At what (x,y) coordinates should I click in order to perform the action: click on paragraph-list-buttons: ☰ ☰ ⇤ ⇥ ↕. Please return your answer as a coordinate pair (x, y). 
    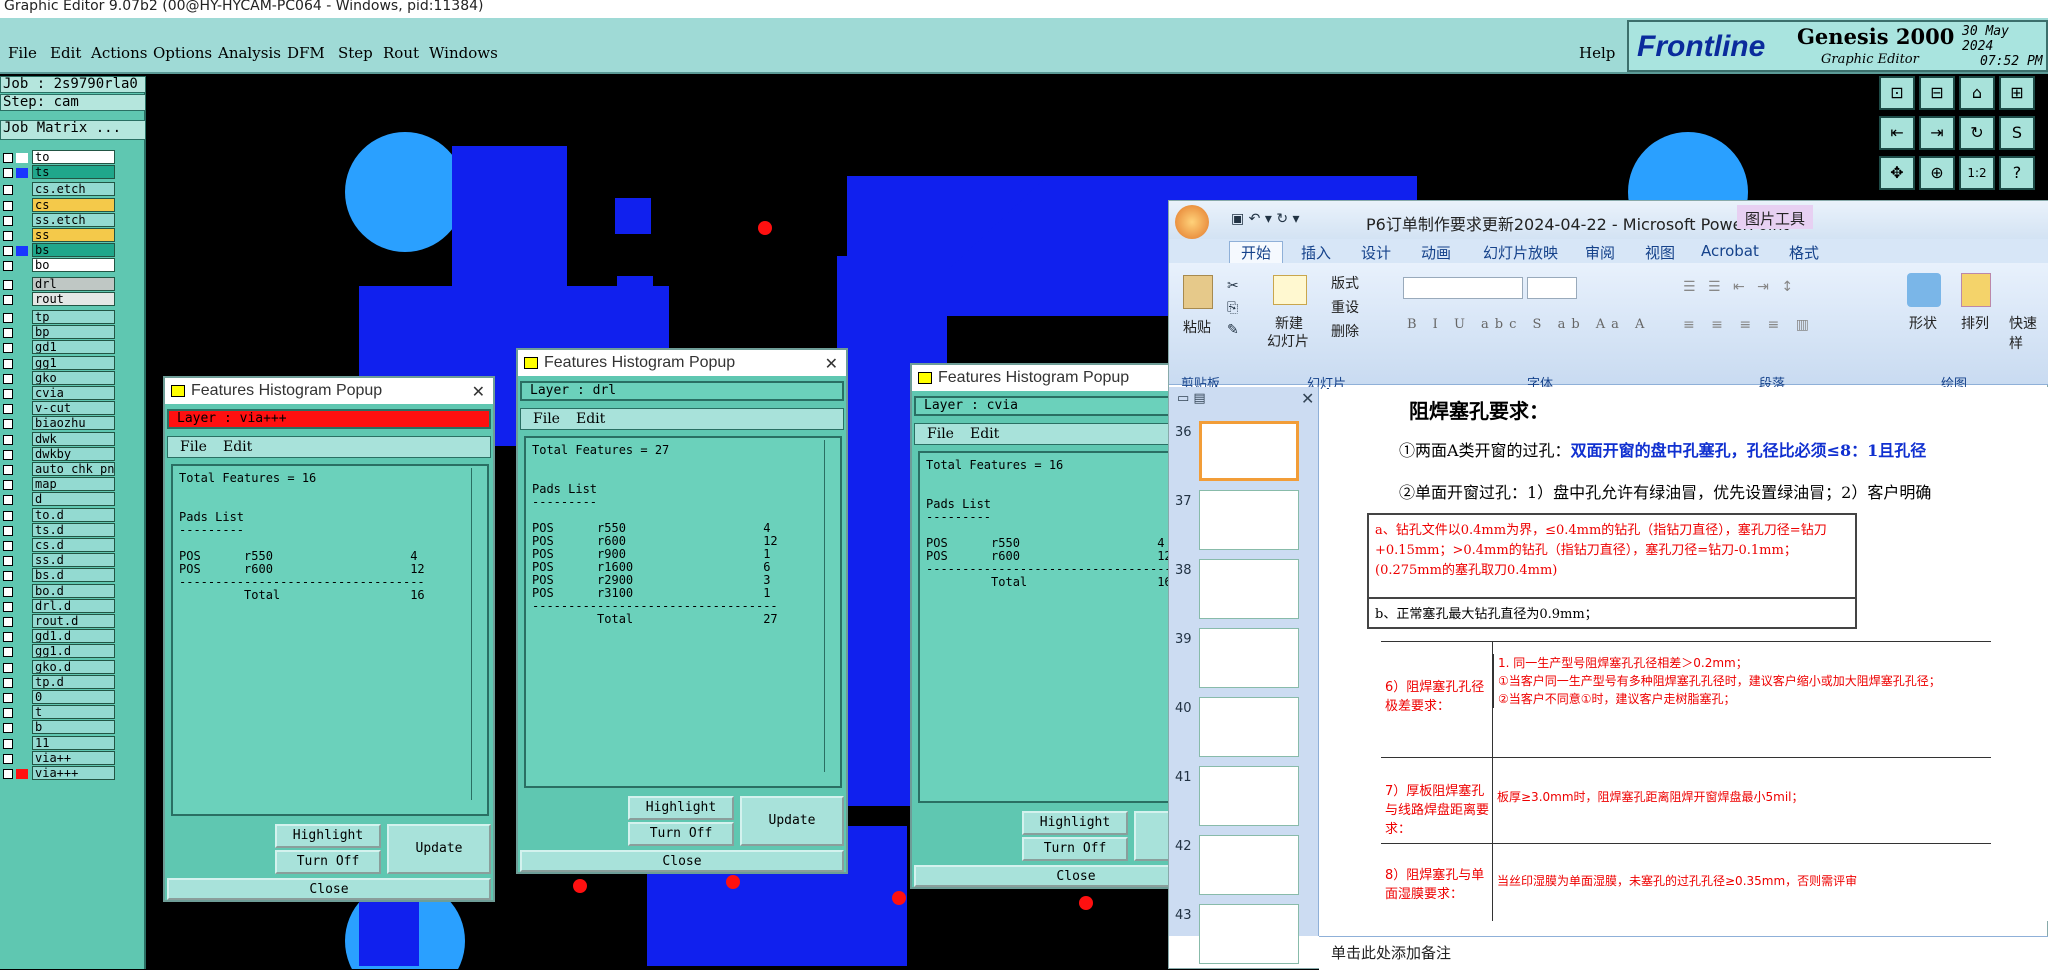
    Looking at the image, I should click on (1783, 289).